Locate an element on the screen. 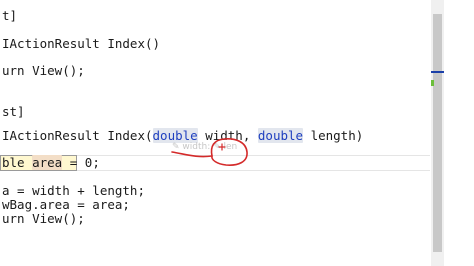 The image size is (474, 266). scroll-position-marker is located at coordinates (437, 72).